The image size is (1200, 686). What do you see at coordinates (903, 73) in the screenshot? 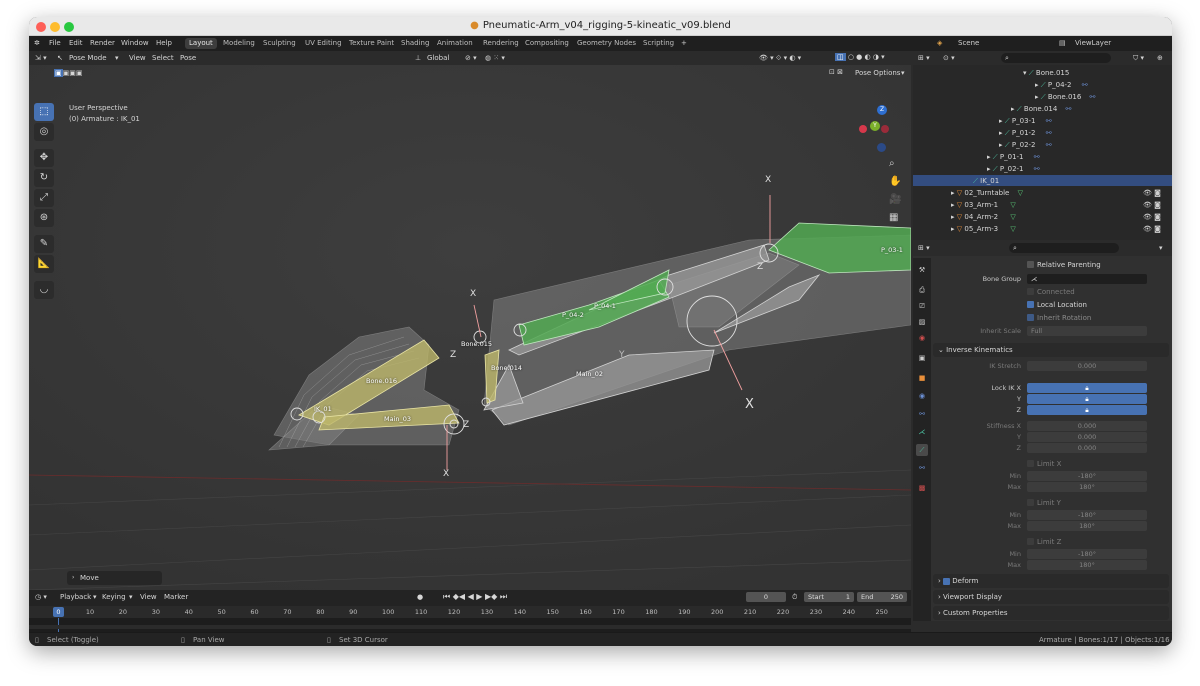
I see `pose-options-chevron-icon: ▾` at bounding box center [903, 73].